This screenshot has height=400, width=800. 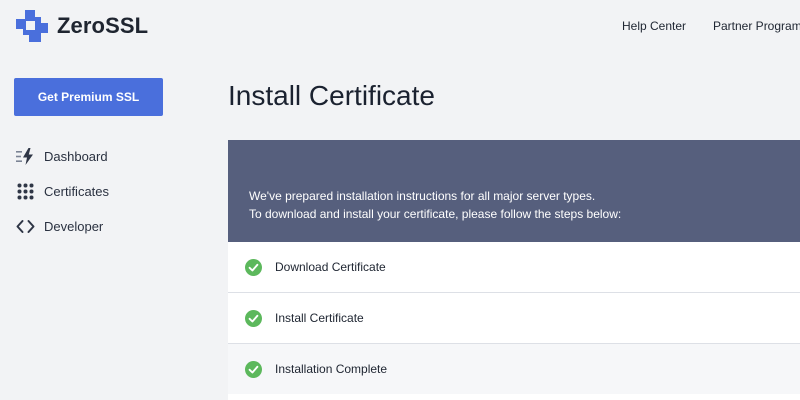 What do you see at coordinates (25, 191) in the screenshot?
I see `grid-dots-icon` at bounding box center [25, 191].